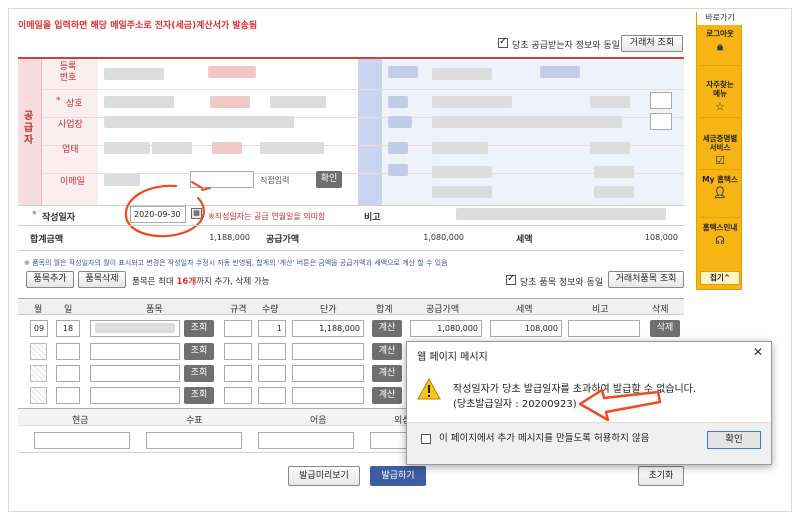  What do you see at coordinates (524, 310) in the screenshot?
I see `col-tax: 세액` at bounding box center [524, 310].